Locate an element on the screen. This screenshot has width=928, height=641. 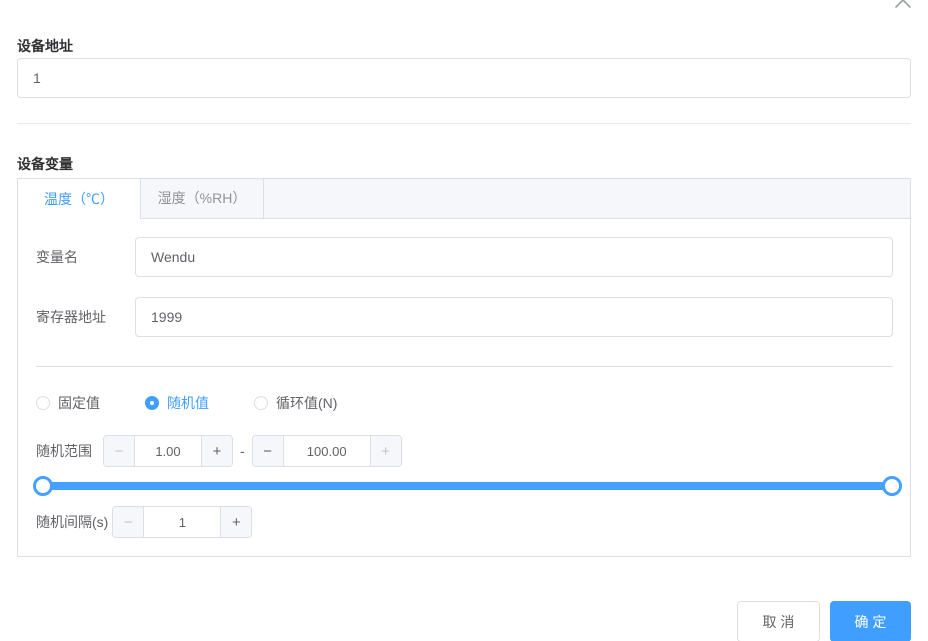
register-address-input: 1999 is located at coordinates (514, 317).